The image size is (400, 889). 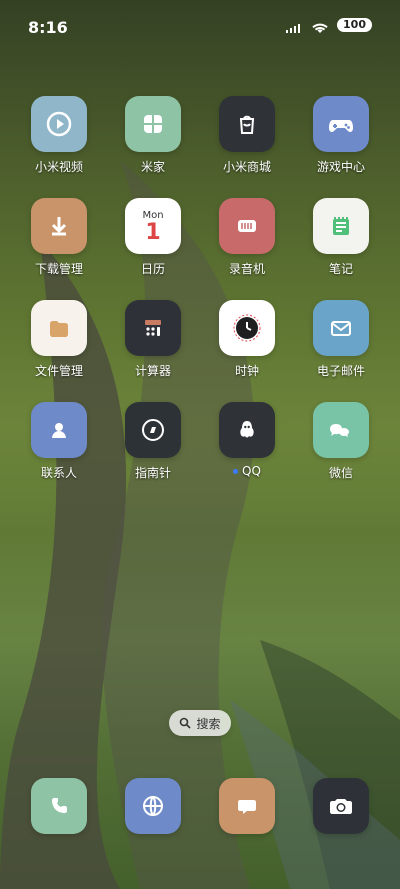 I want to click on app-mi-home: 米家, so click(x=153, y=135).